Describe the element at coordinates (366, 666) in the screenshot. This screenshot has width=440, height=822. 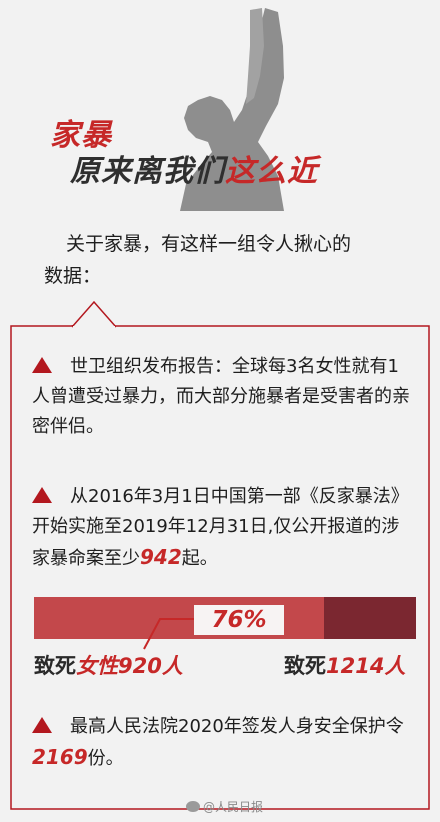
I see `total-deaths-value: 1214人` at that location.